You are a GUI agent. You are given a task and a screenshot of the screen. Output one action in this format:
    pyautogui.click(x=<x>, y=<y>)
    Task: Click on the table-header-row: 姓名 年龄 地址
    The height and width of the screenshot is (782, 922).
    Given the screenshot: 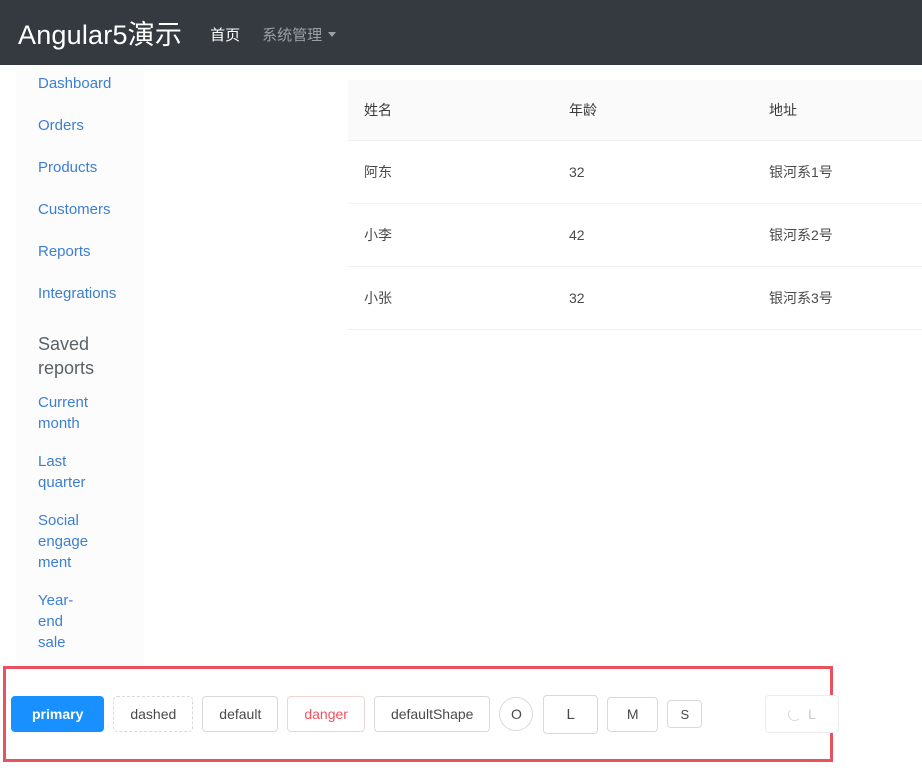 What is the action you would take?
    pyautogui.click(x=635, y=110)
    